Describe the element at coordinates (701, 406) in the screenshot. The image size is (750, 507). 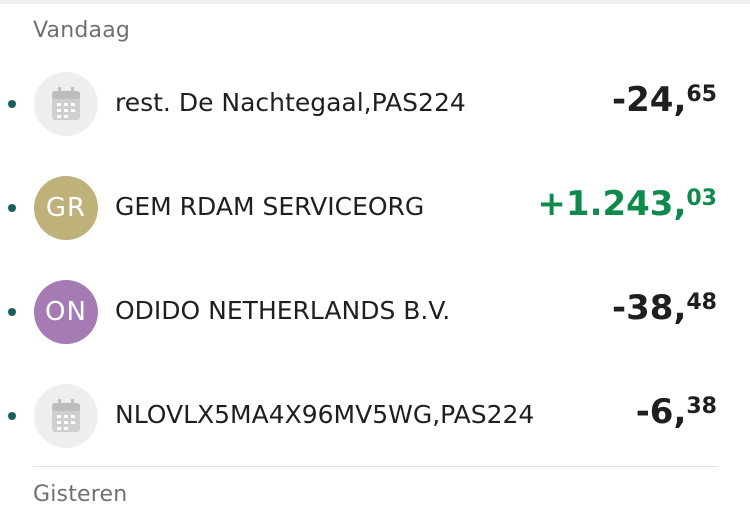
I see `amount-cents: 38` at that location.